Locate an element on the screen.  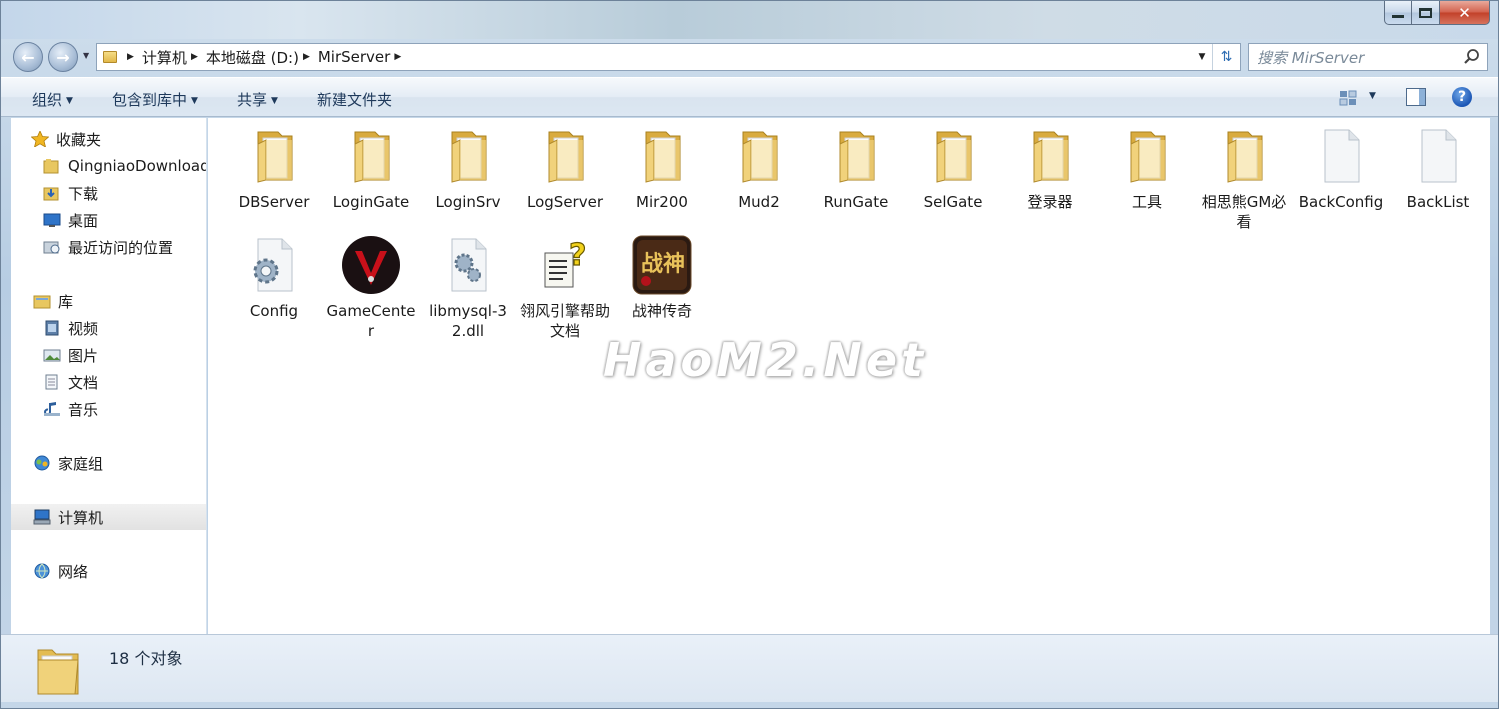
address-bar: ▶ 计算机 ▶ 本地磁盘 (D:) ▶ MirServer ▶ ▼ ⇅ is located at coordinates (668, 57).